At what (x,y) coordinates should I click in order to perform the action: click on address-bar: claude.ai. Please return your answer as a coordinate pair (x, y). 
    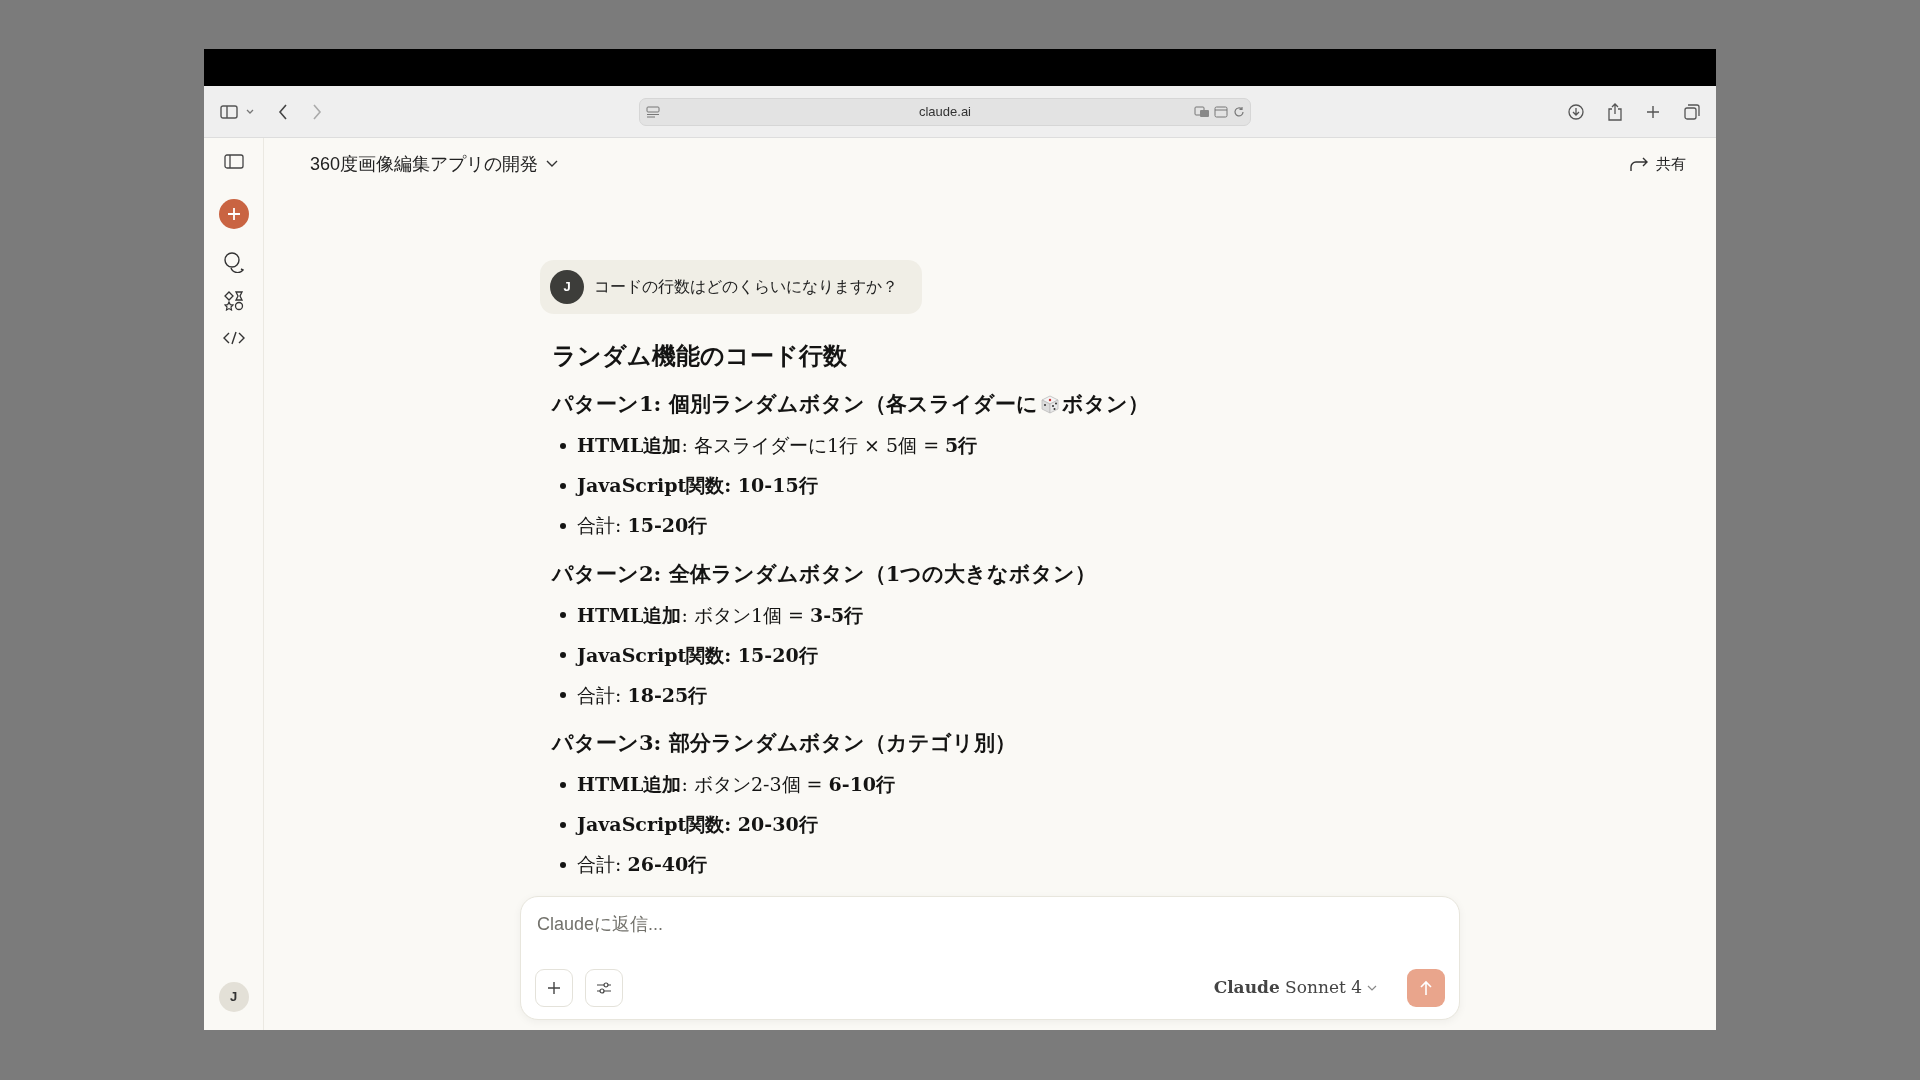
    Looking at the image, I should click on (945, 111).